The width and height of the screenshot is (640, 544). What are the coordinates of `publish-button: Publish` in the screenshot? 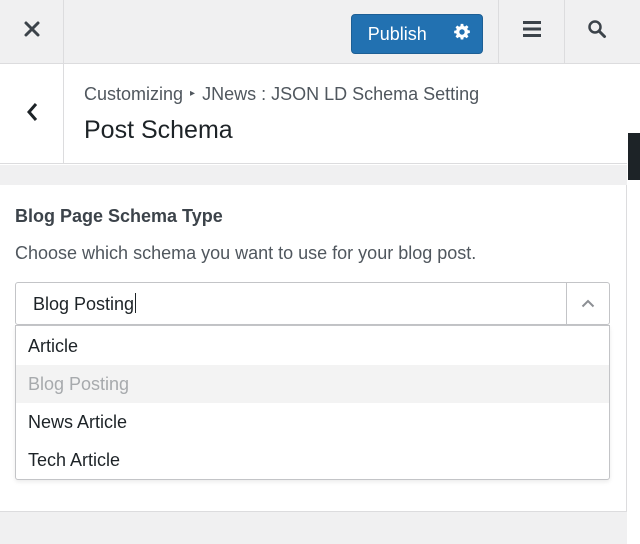 It's located at (397, 34).